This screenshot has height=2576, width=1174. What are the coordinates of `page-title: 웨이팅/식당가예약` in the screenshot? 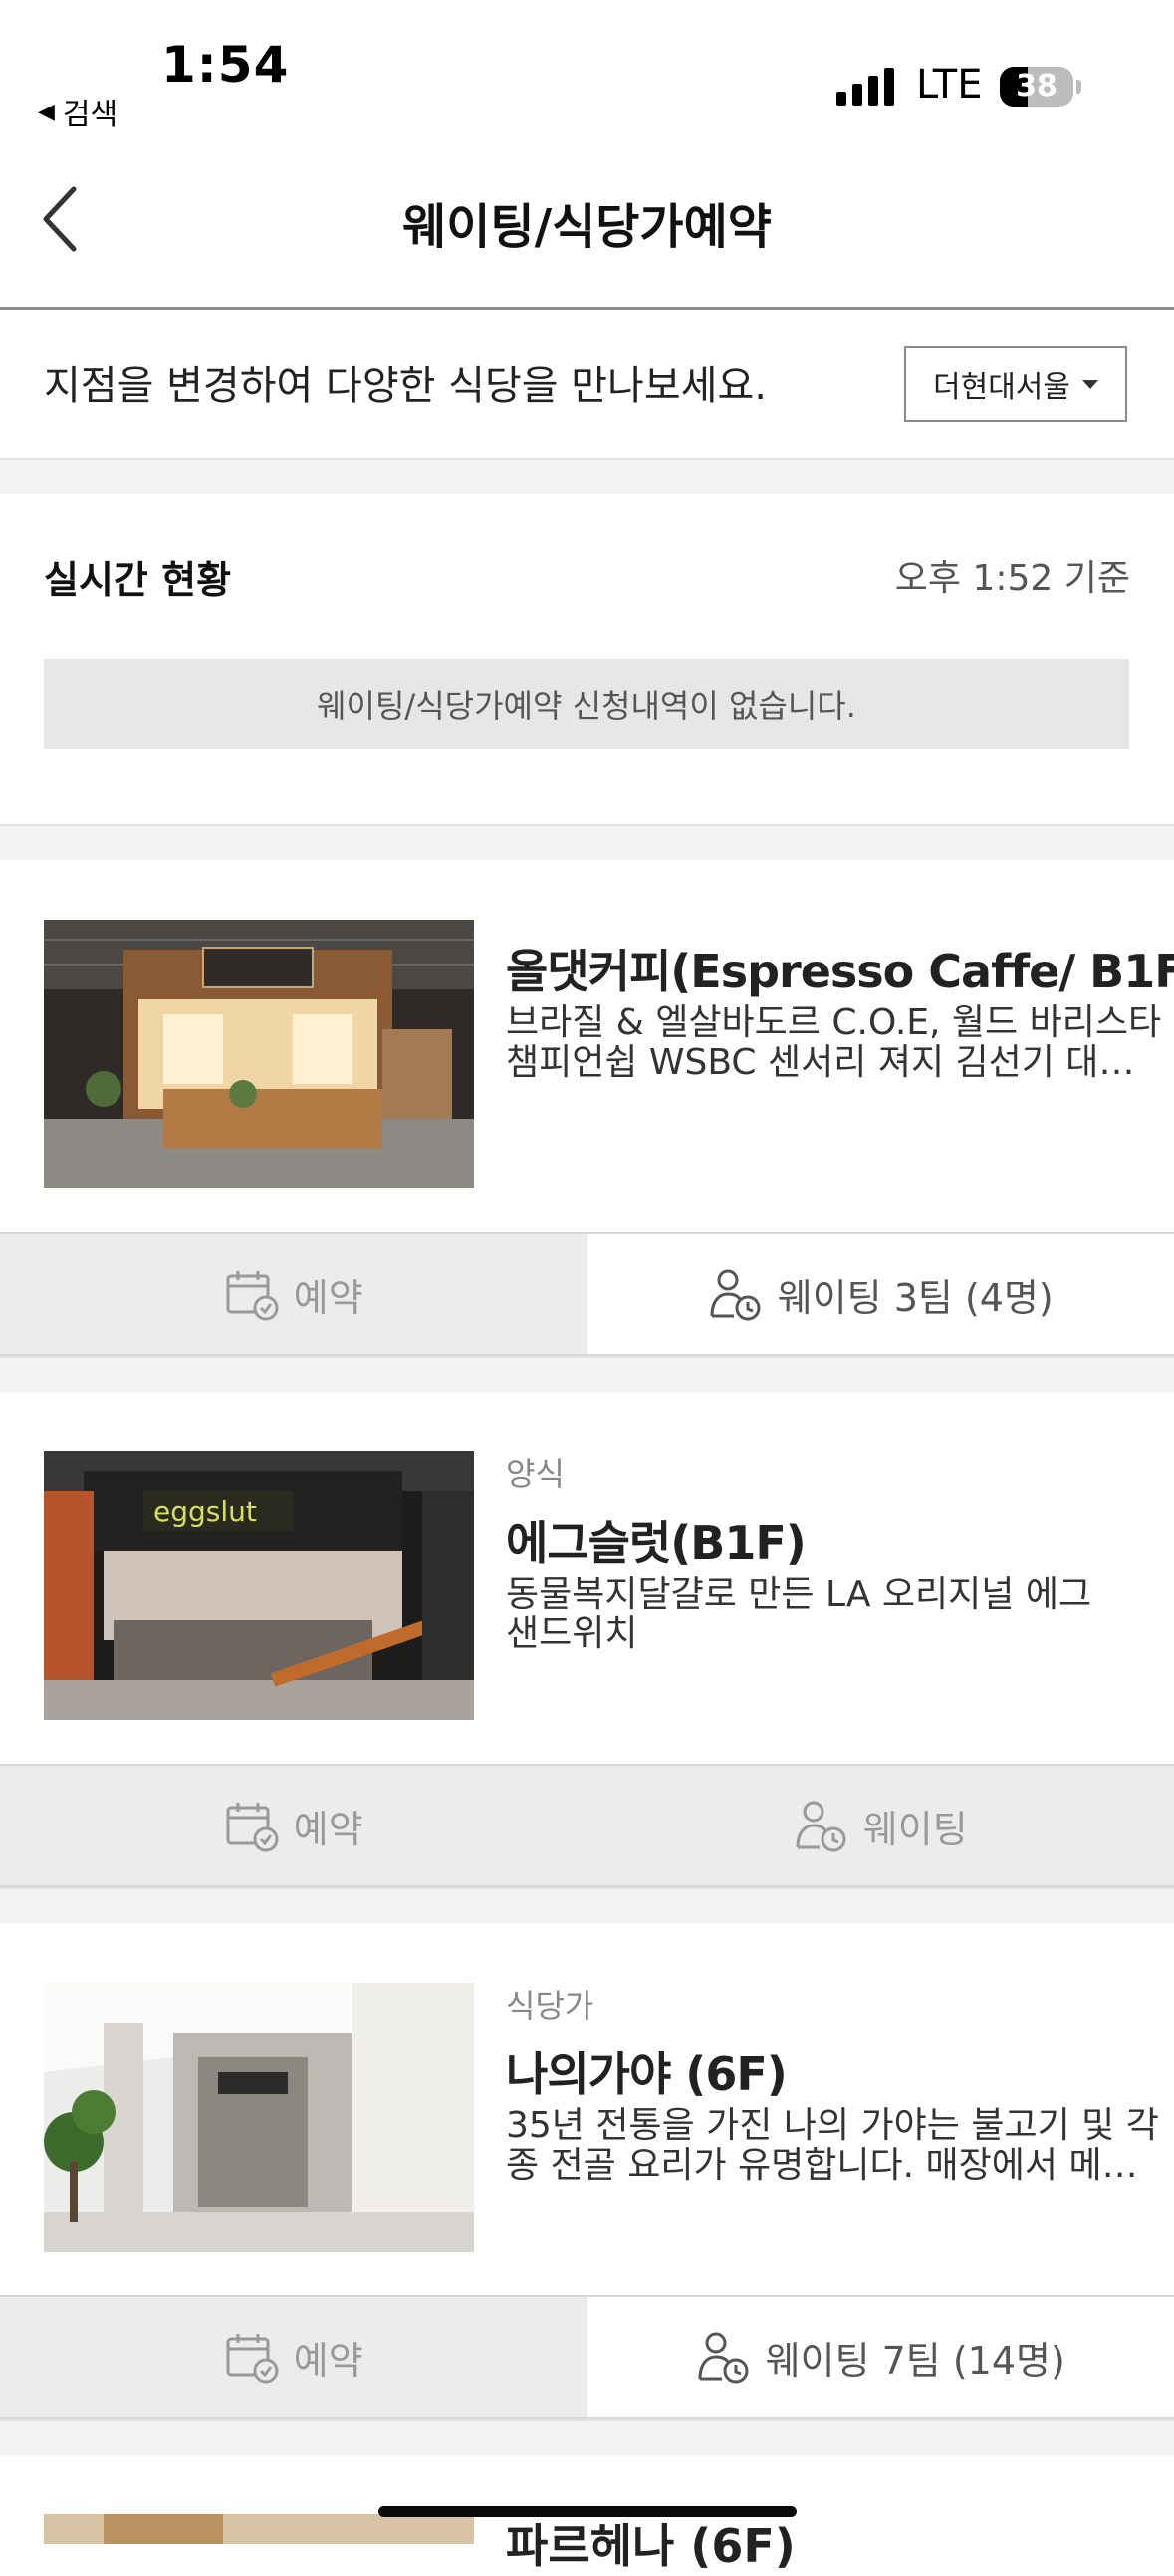 It's located at (587, 222).